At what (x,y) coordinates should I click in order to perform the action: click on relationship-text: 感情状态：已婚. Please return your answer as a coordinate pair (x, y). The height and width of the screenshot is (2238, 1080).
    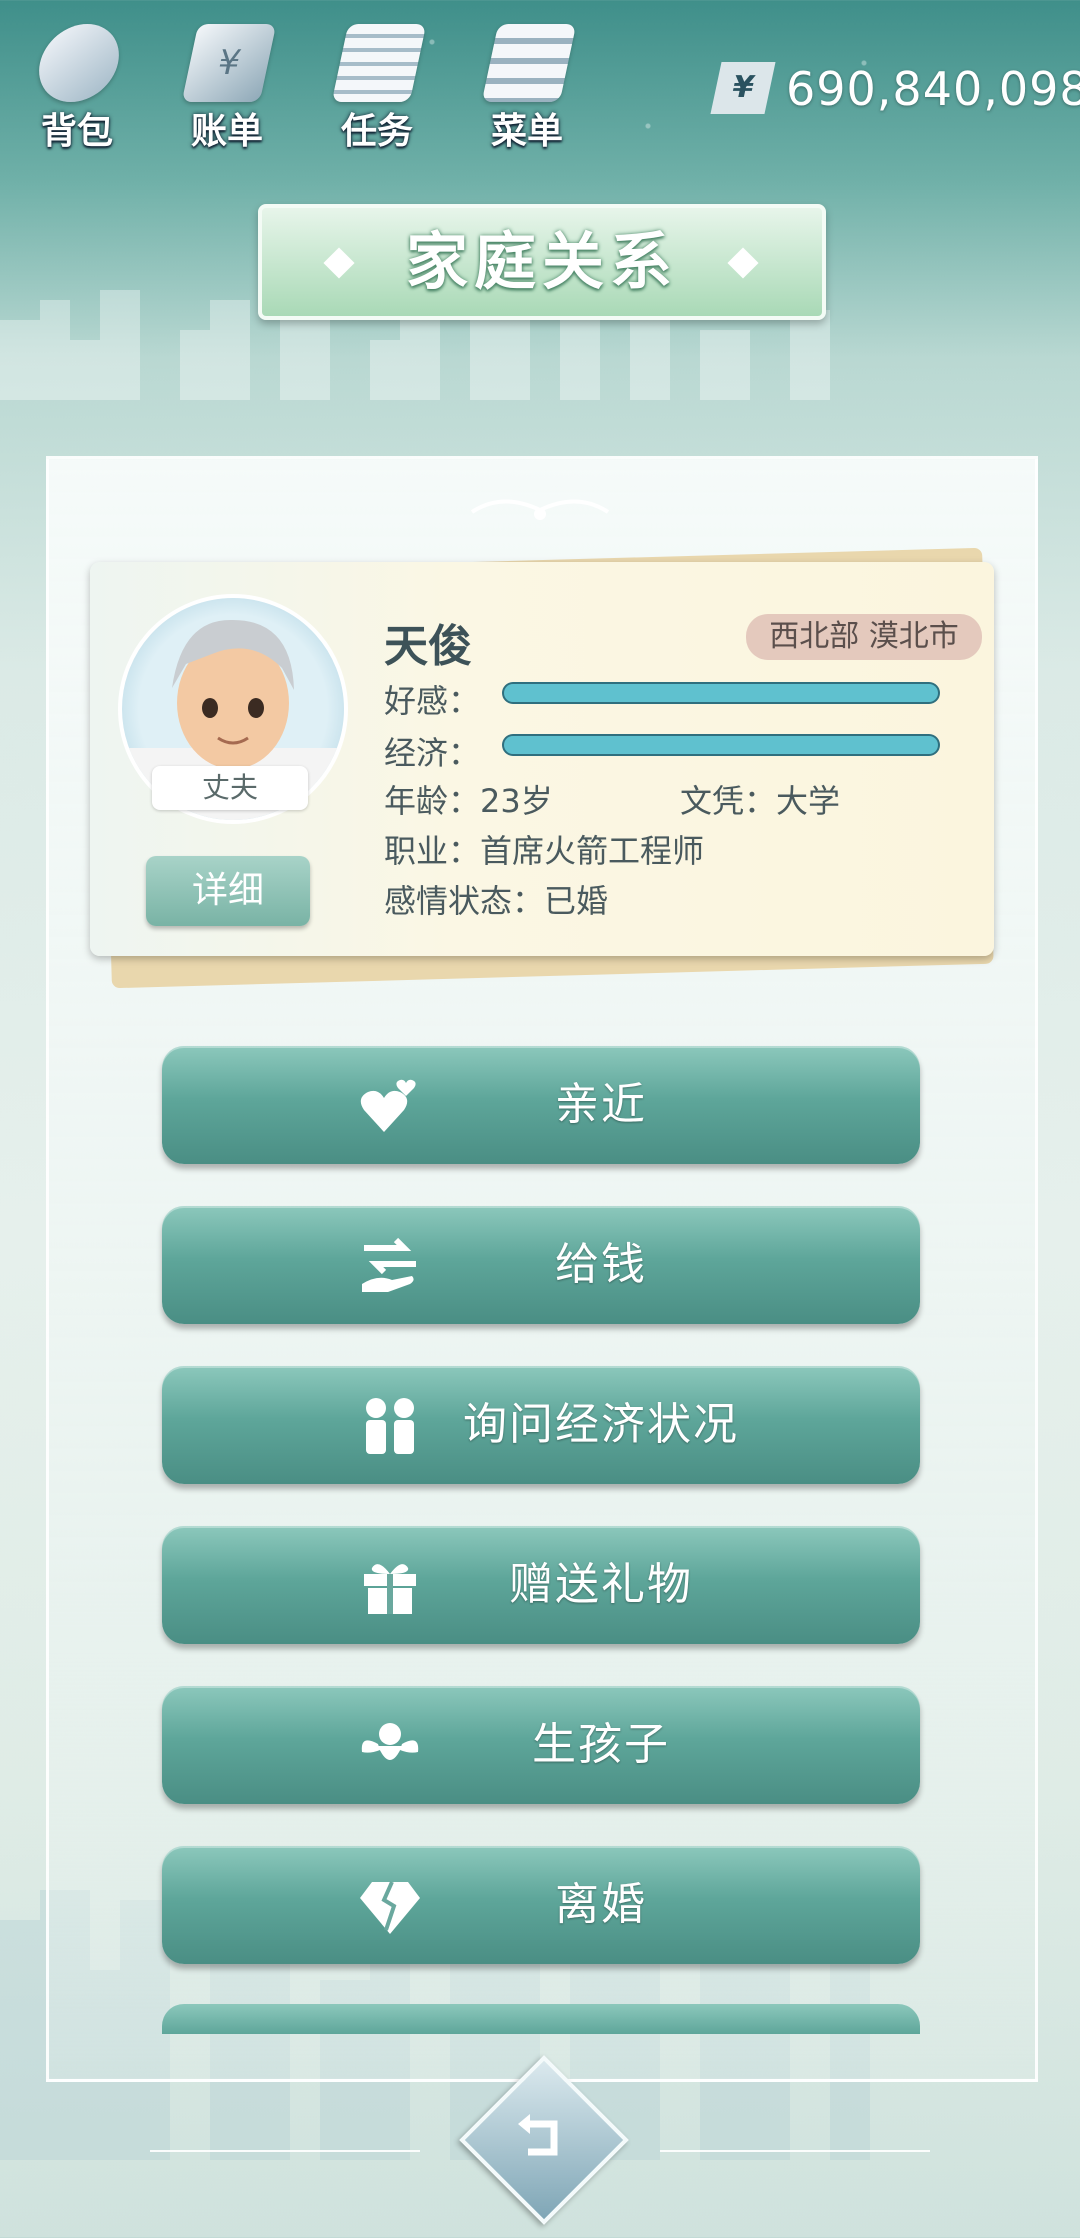
    Looking at the image, I should click on (496, 901).